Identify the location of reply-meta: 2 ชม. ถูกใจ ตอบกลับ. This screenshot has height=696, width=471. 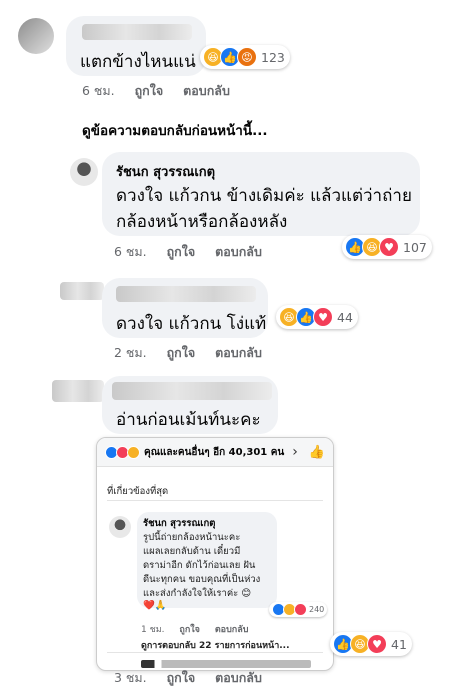
(196, 353).